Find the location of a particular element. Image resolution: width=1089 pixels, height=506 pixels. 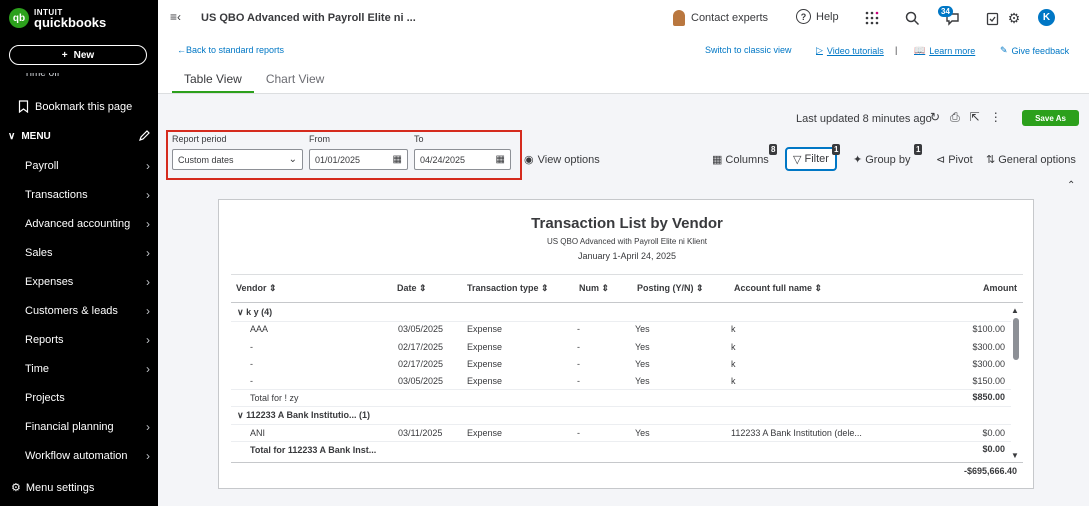

menu-header: ∨ MENU is located at coordinates (79, 136).